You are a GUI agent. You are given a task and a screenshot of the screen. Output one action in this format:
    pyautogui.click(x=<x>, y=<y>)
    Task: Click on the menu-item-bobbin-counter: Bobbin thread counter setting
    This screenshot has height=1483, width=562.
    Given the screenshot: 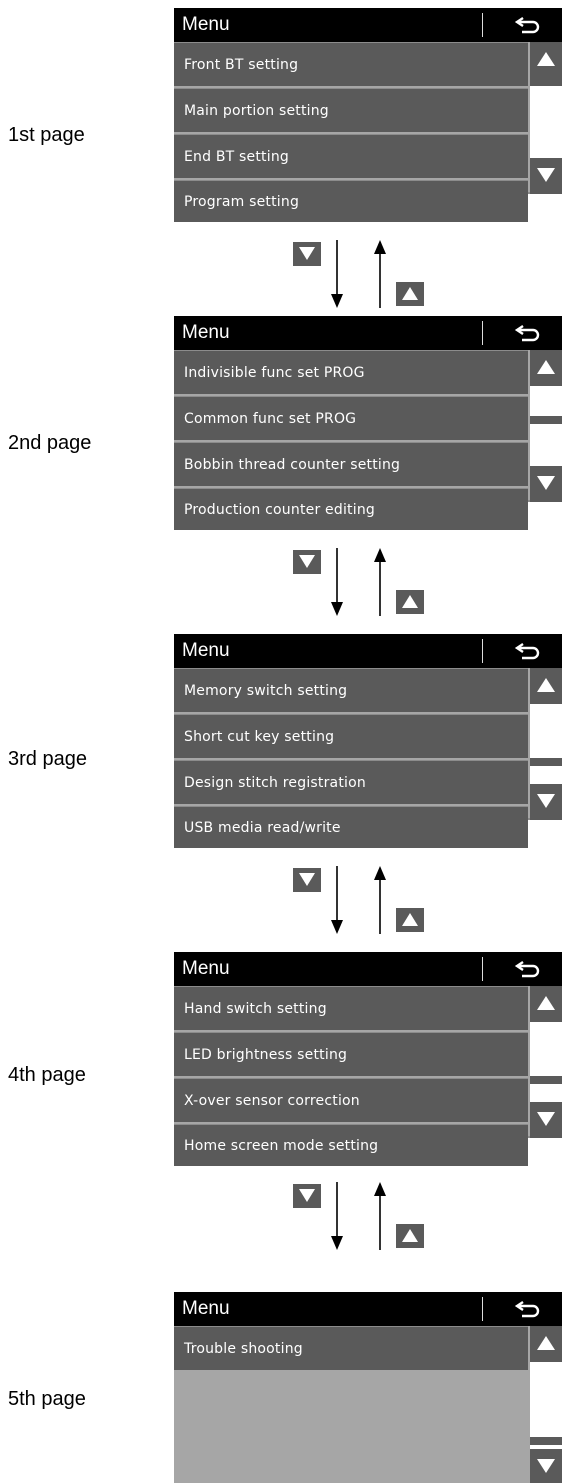 What is the action you would take?
    pyautogui.click(x=351, y=464)
    